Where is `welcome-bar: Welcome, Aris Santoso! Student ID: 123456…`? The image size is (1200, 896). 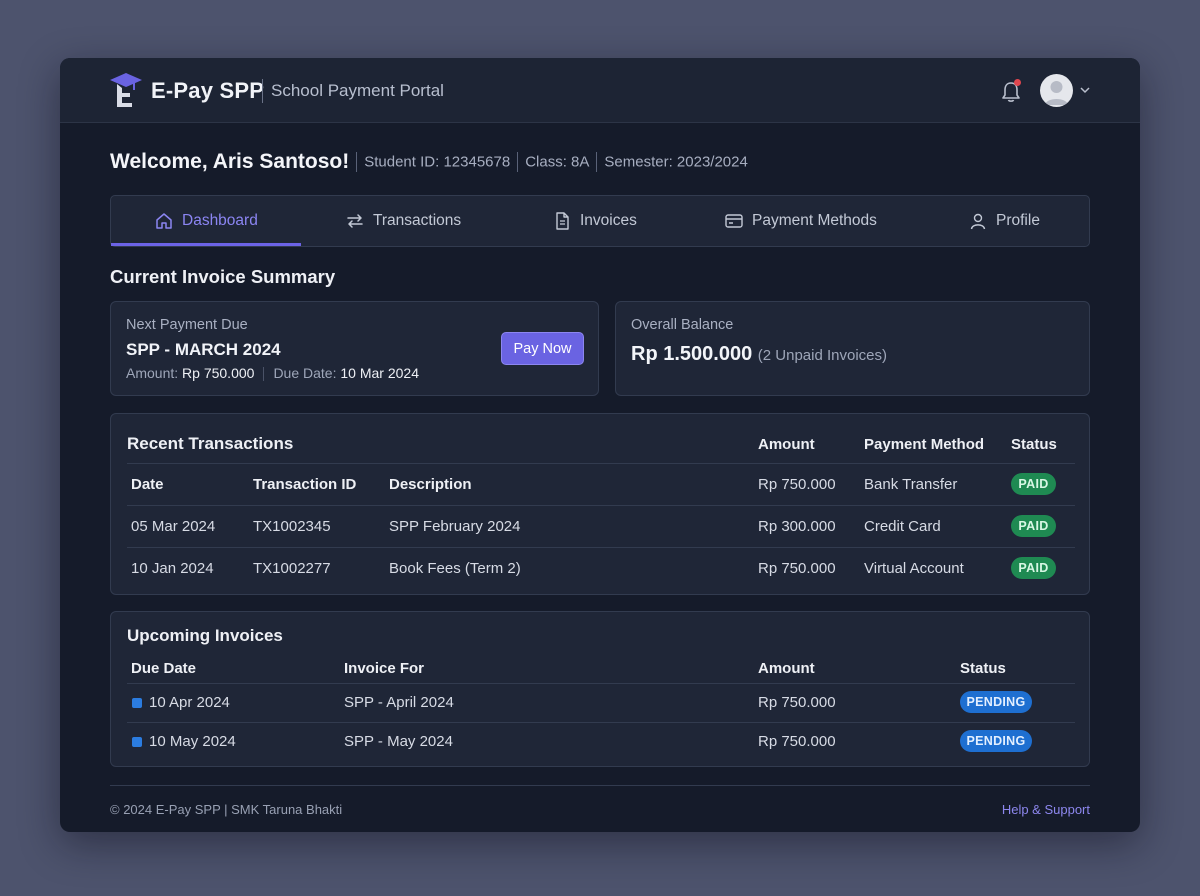 welcome-bar: Welcome, Aris Santoso! Student ID: 123456… is located at coordinates (429, 162).